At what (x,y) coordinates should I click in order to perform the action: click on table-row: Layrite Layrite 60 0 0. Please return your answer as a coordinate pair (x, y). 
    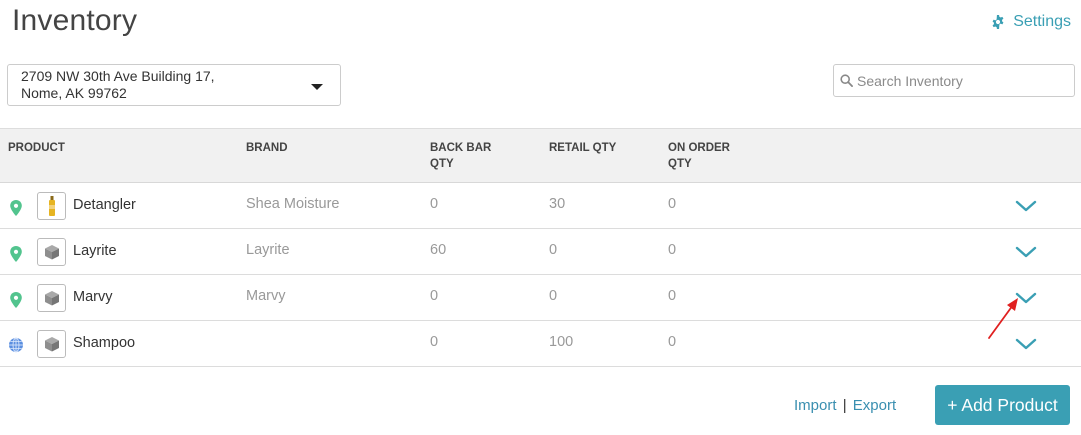
    Looking at the image, I should click on (540, 252).